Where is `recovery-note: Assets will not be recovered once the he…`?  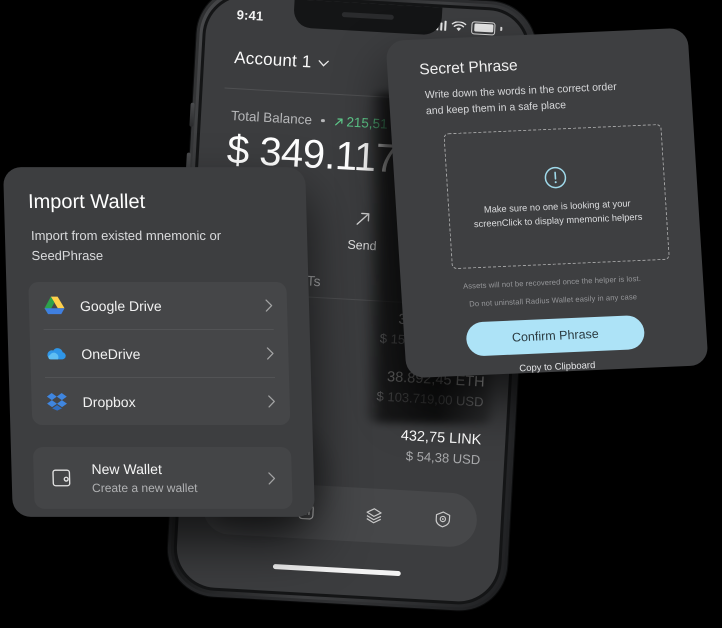
recovery-note: Assets will not be recovered once the he… is located at coordinates (552, 282).